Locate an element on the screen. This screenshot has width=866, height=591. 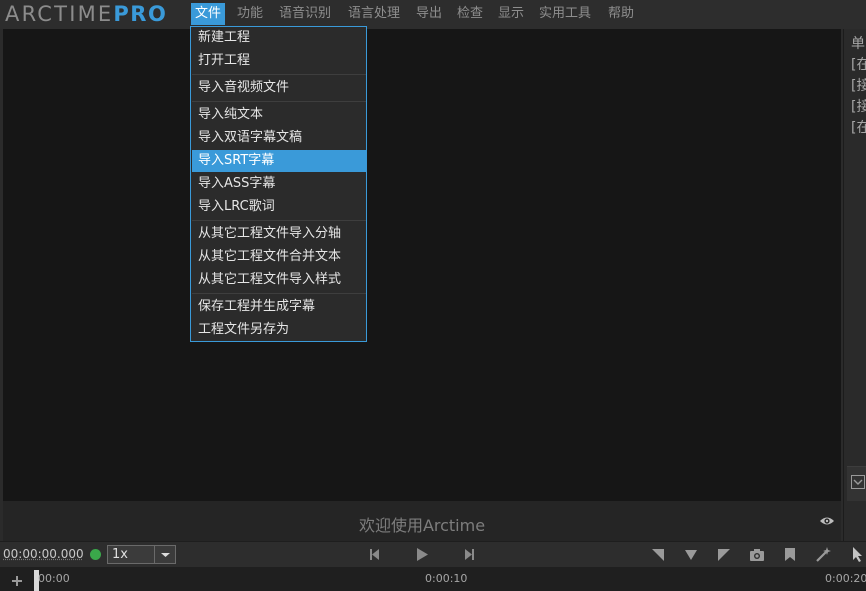
timeline-ruler: 00:00 0:00:10 0:00:20 is located at coordinates (433, 579).